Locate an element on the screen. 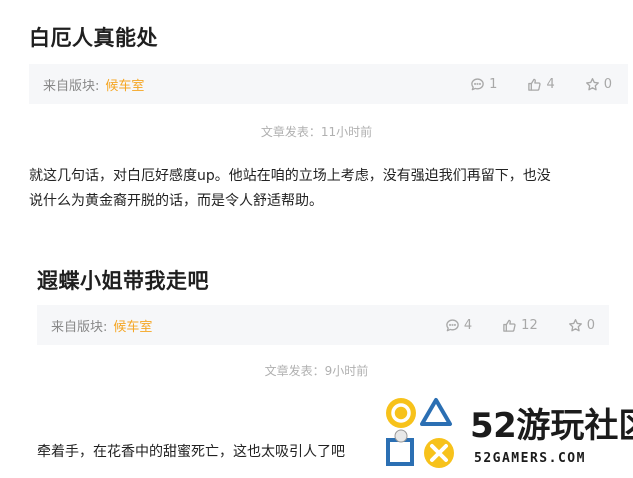 Image resolution: width=633 pixels, height=478 pixels. comment-count-value: 1 is located at coordinates (493, 84).